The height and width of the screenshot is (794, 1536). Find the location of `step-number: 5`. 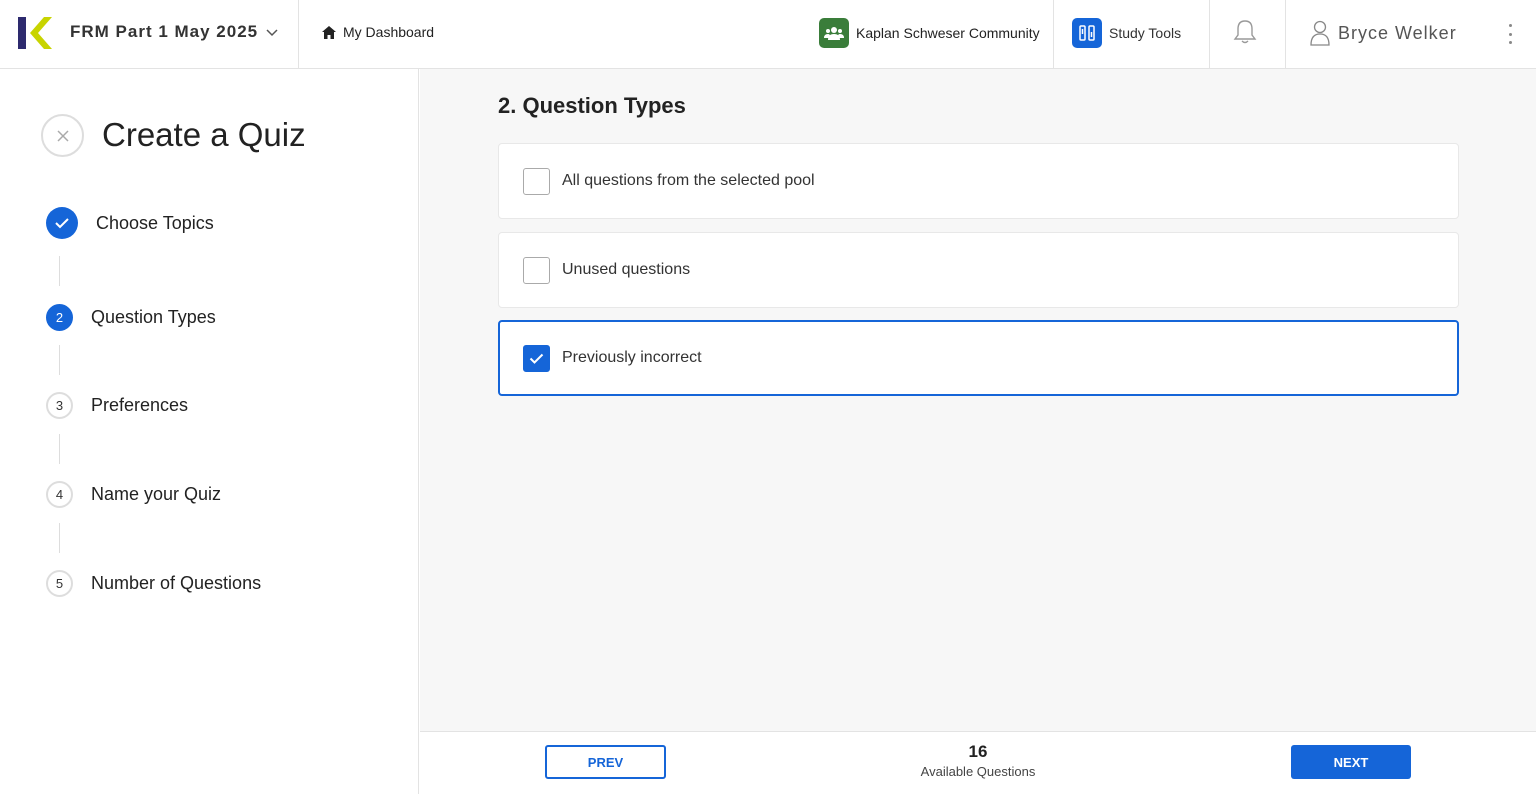

step-number: 5 is located at coordinates (59, 583).